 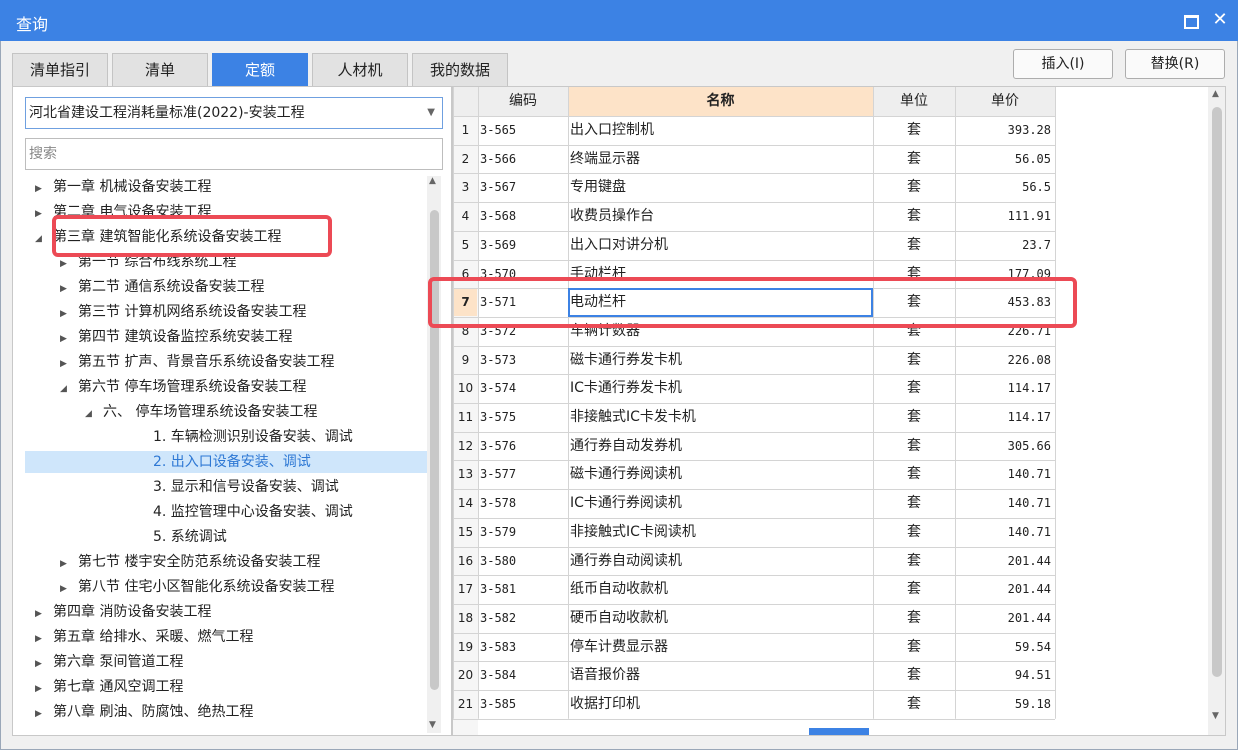 I want to click on cell-code: 3-576, so click(x=523, y=446).